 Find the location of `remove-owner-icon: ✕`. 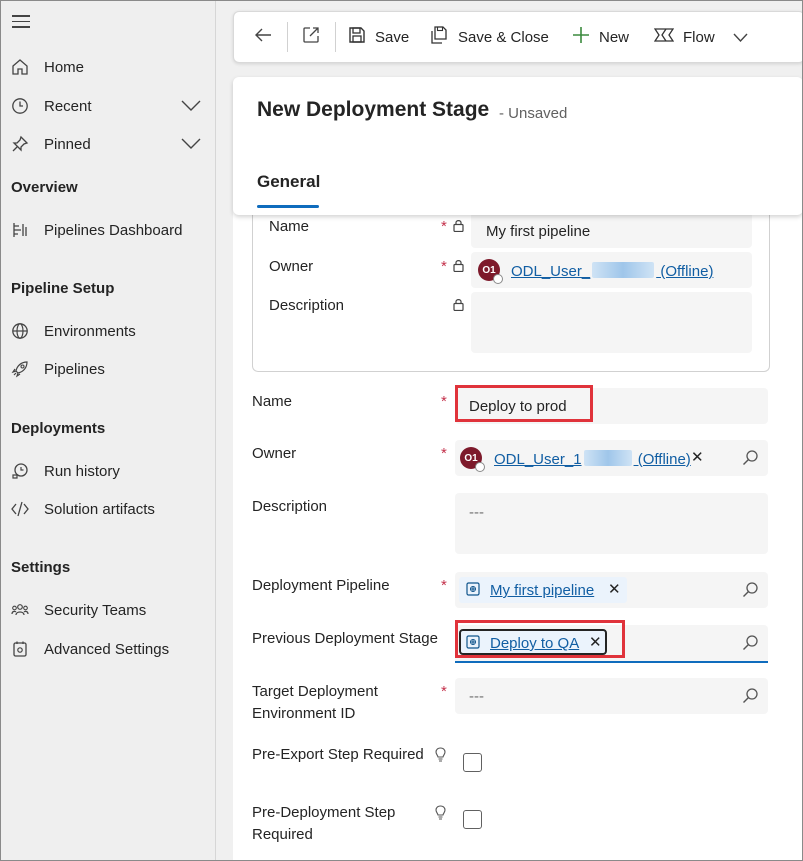

remove-owner-icon: ✕ is located at coordinates (697, 457).